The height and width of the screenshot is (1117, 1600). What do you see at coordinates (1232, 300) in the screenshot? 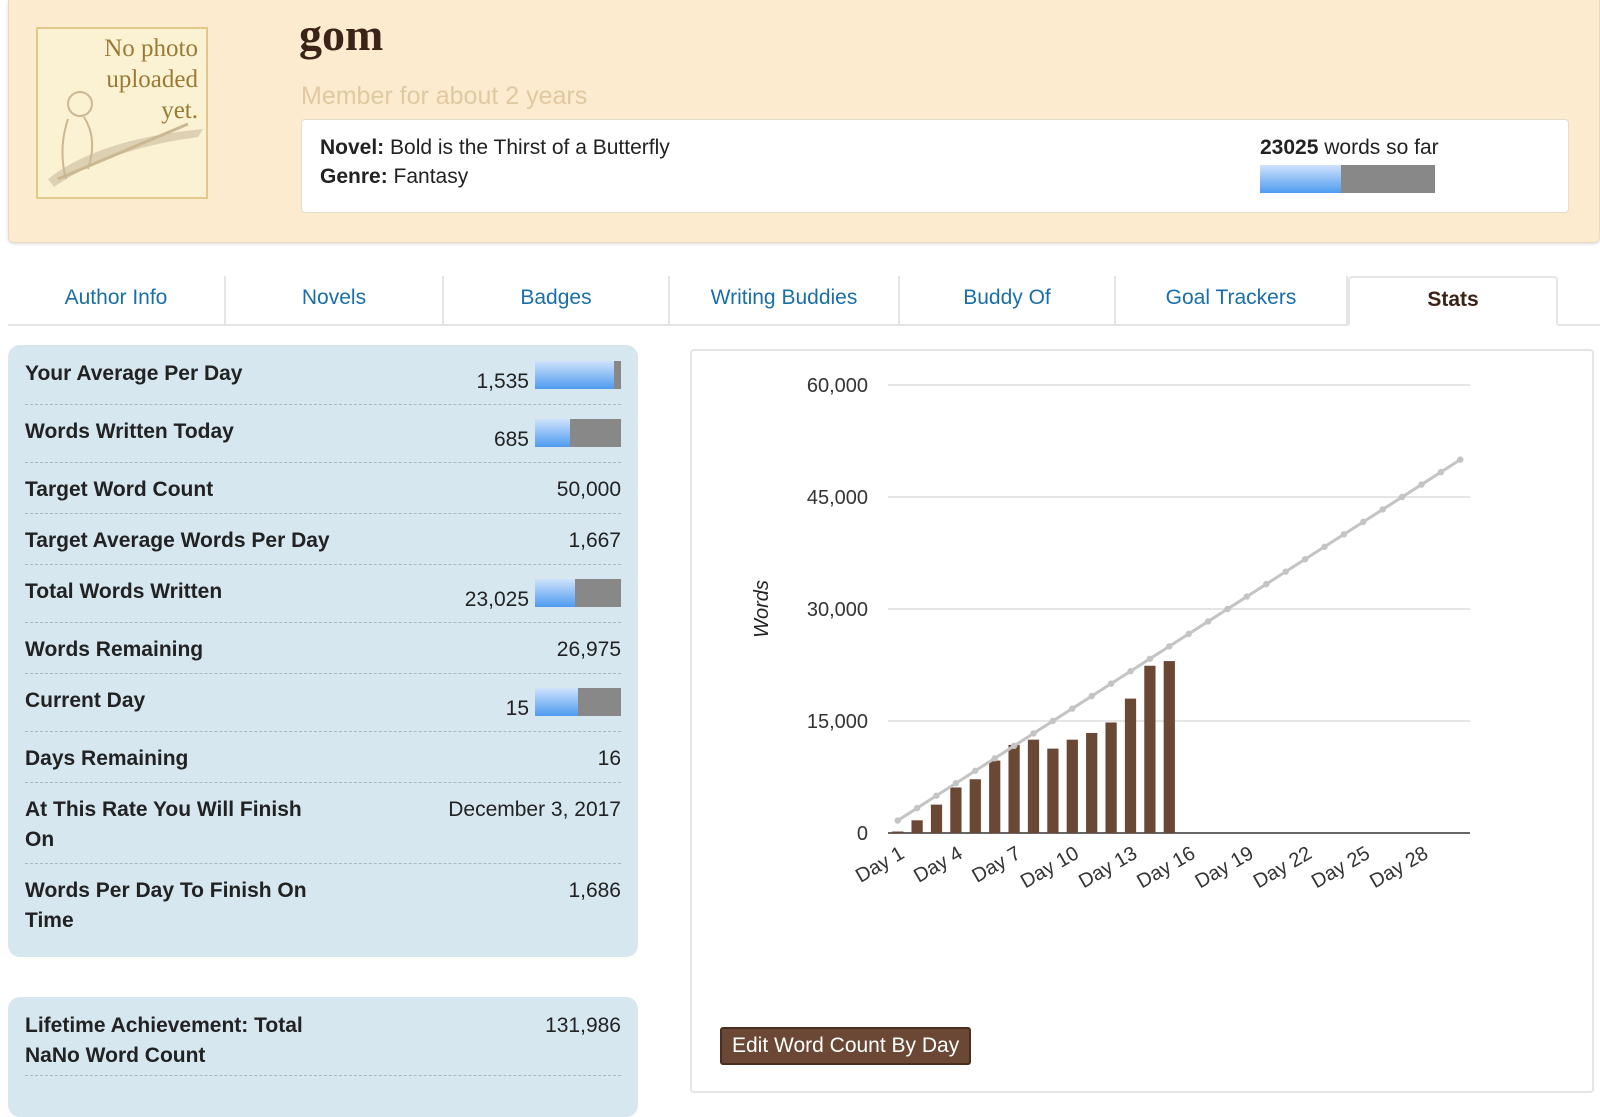
I see `tab-goal-trackers: Goal Trackers` at bounding box center [1232, 300].